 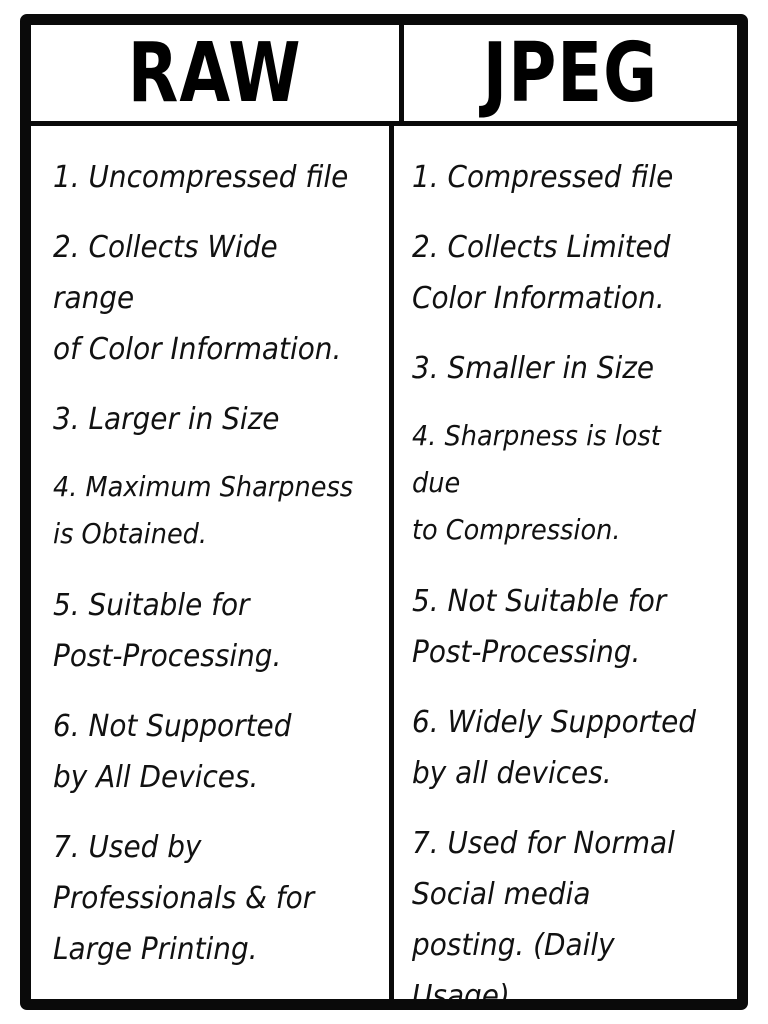 I want to click on list-item: 5. Suitable for Post-Processing., so click(x=167, y=631).